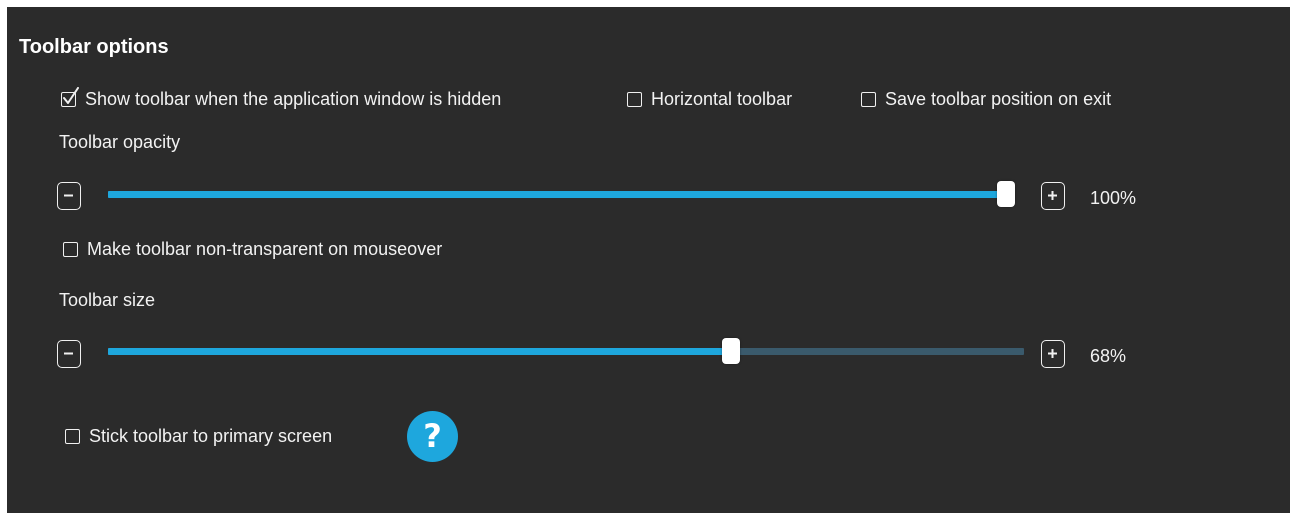 The height and width of the screenshot is (513, 1290). What do you see at coordinates (722, 99) in the screenshot?
I see `horizontal-toolbar-label: Horizontal toolbar` at bounding box center [722, 99].